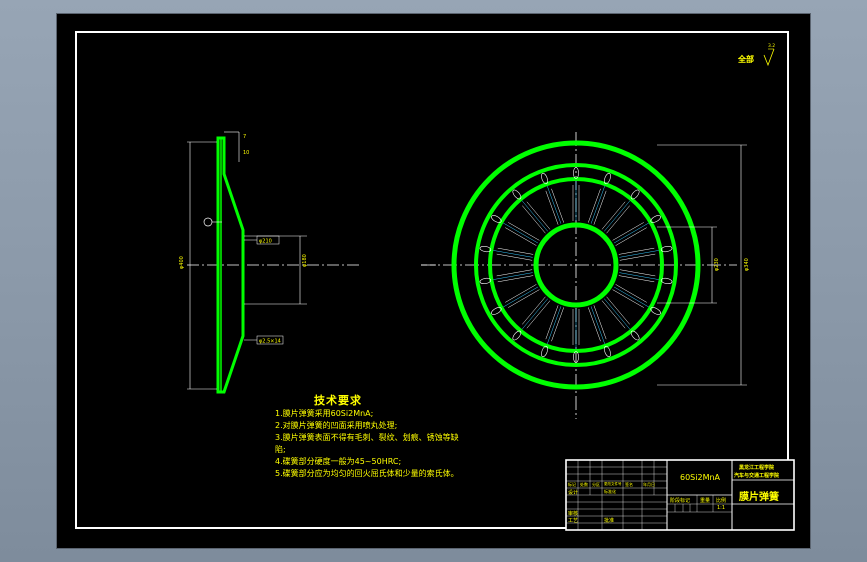 Image resolution: width=867 pixels, height=562 pixels. Describe the element at coordinates (721, 508) in the screenshot. I see `tb-scale-value: 1:1` at that location.